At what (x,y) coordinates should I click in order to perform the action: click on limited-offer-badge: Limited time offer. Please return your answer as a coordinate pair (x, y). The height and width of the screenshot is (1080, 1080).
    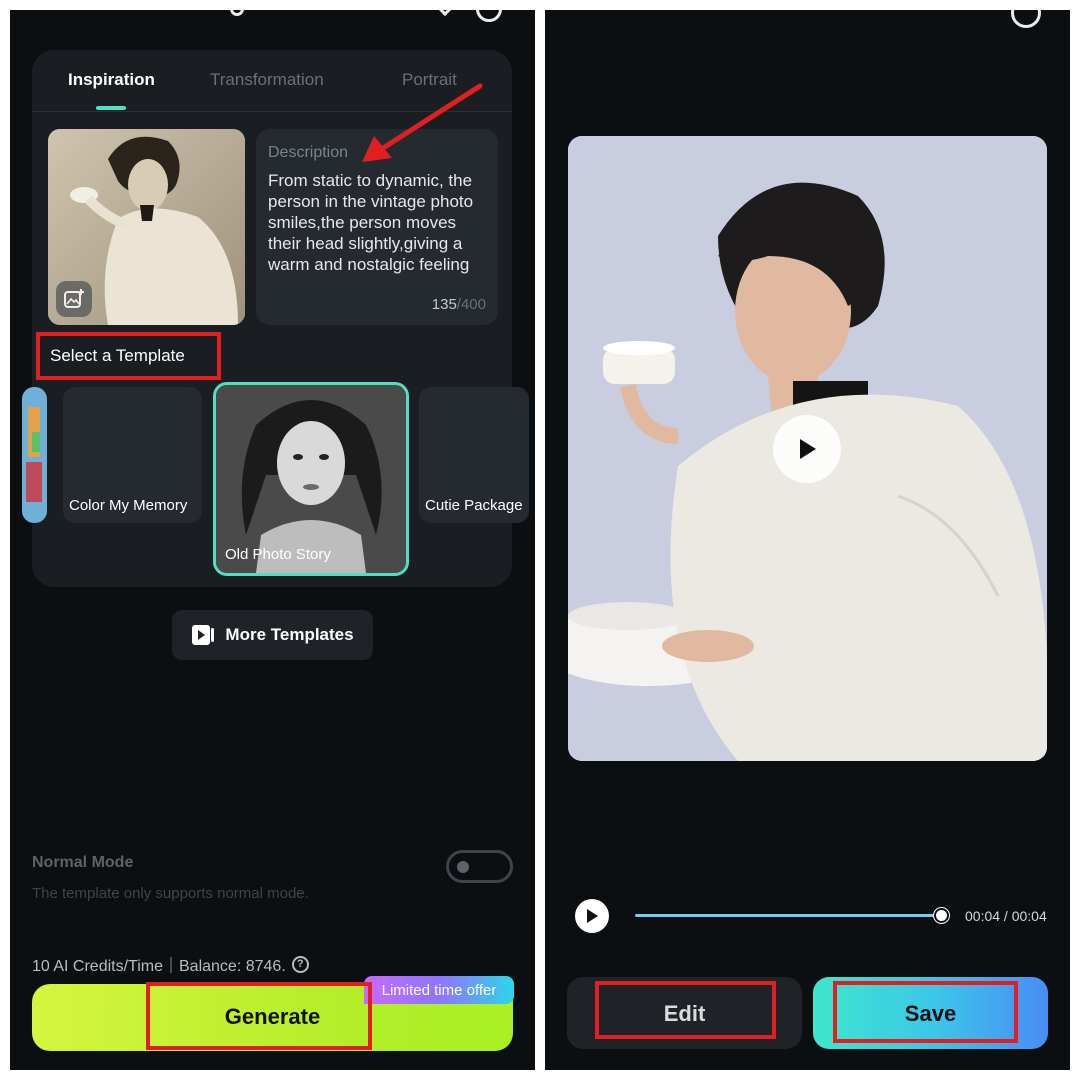
    Looking at the image, I should click on (439, 990).